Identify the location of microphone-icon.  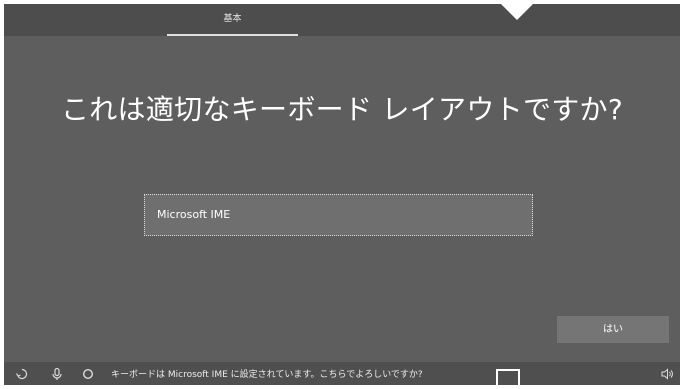
(57, 373).